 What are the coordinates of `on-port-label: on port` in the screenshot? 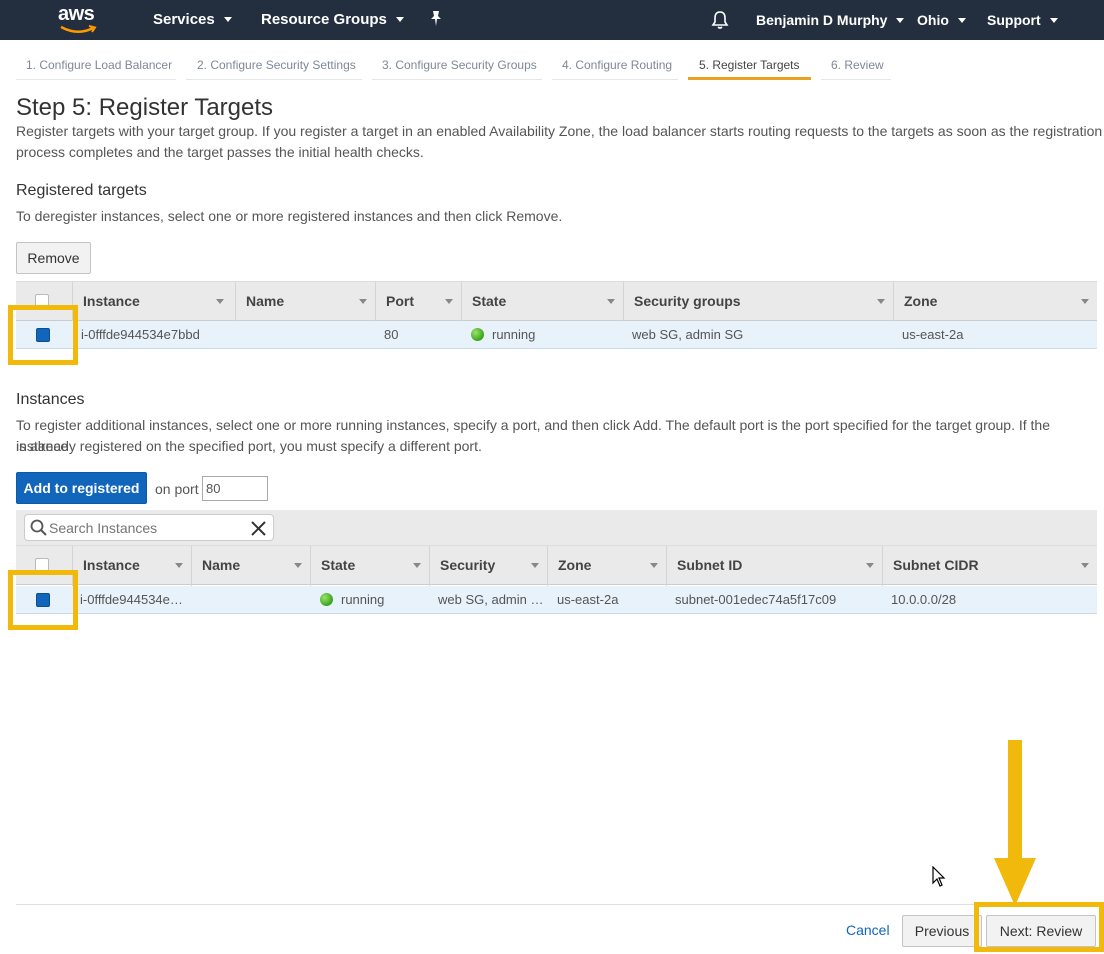 It's located at (177, 489).